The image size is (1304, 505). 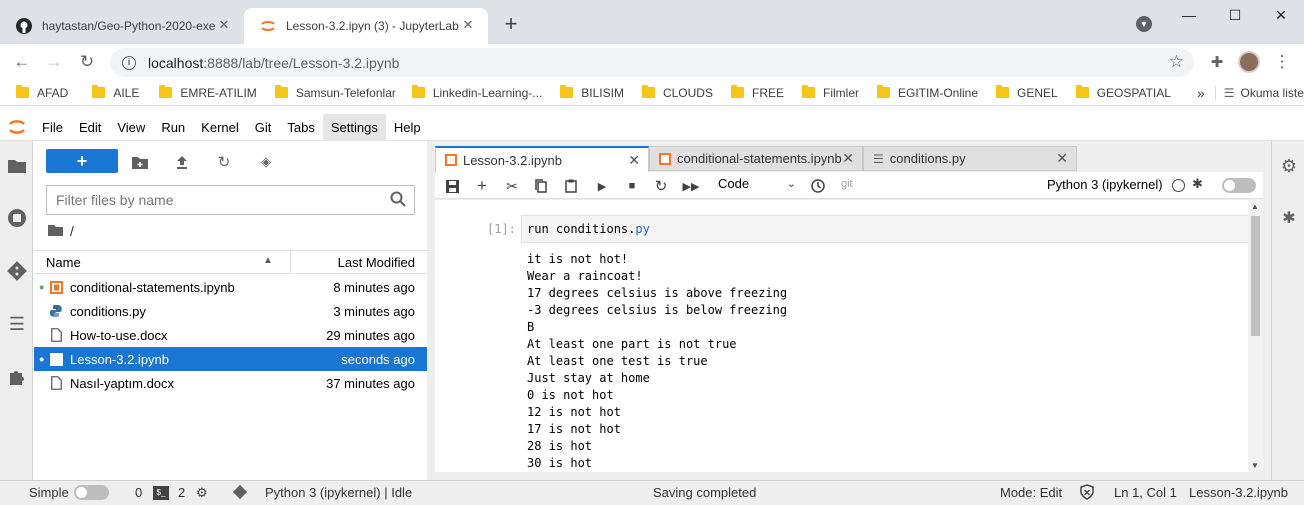 I want to click on extensions-icon: ✚, so click(x=1217, y=62).